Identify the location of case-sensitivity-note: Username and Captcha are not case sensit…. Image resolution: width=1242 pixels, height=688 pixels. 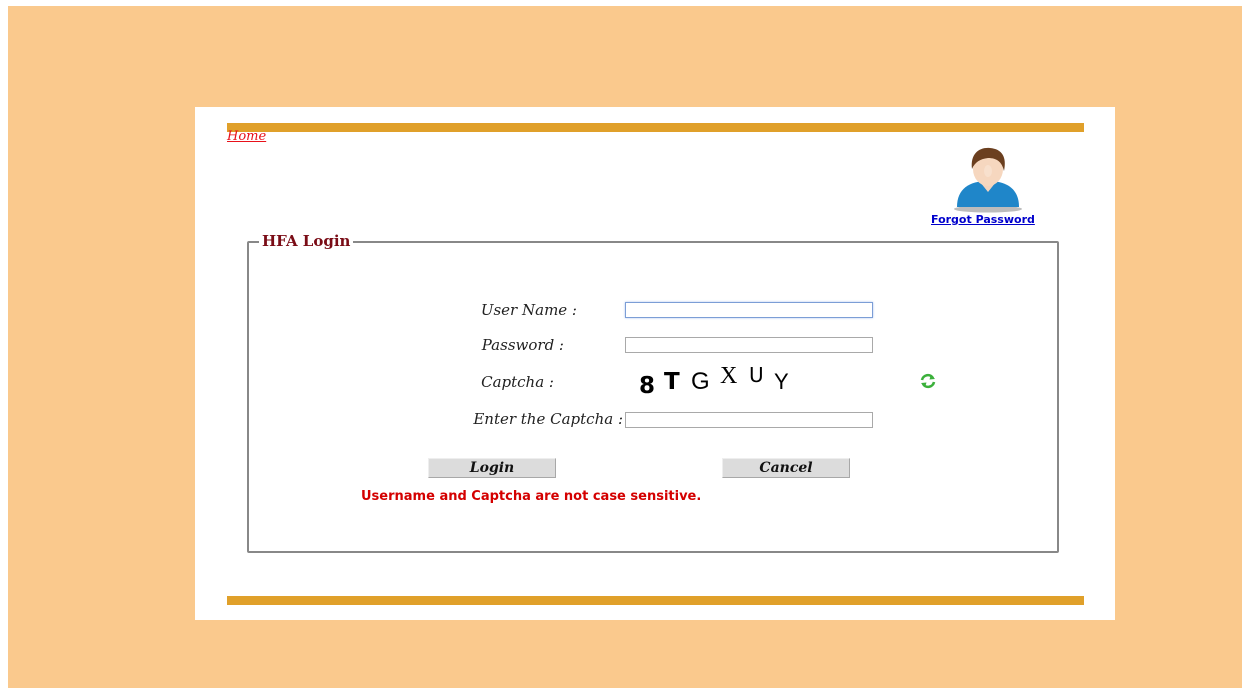
(531, 496).